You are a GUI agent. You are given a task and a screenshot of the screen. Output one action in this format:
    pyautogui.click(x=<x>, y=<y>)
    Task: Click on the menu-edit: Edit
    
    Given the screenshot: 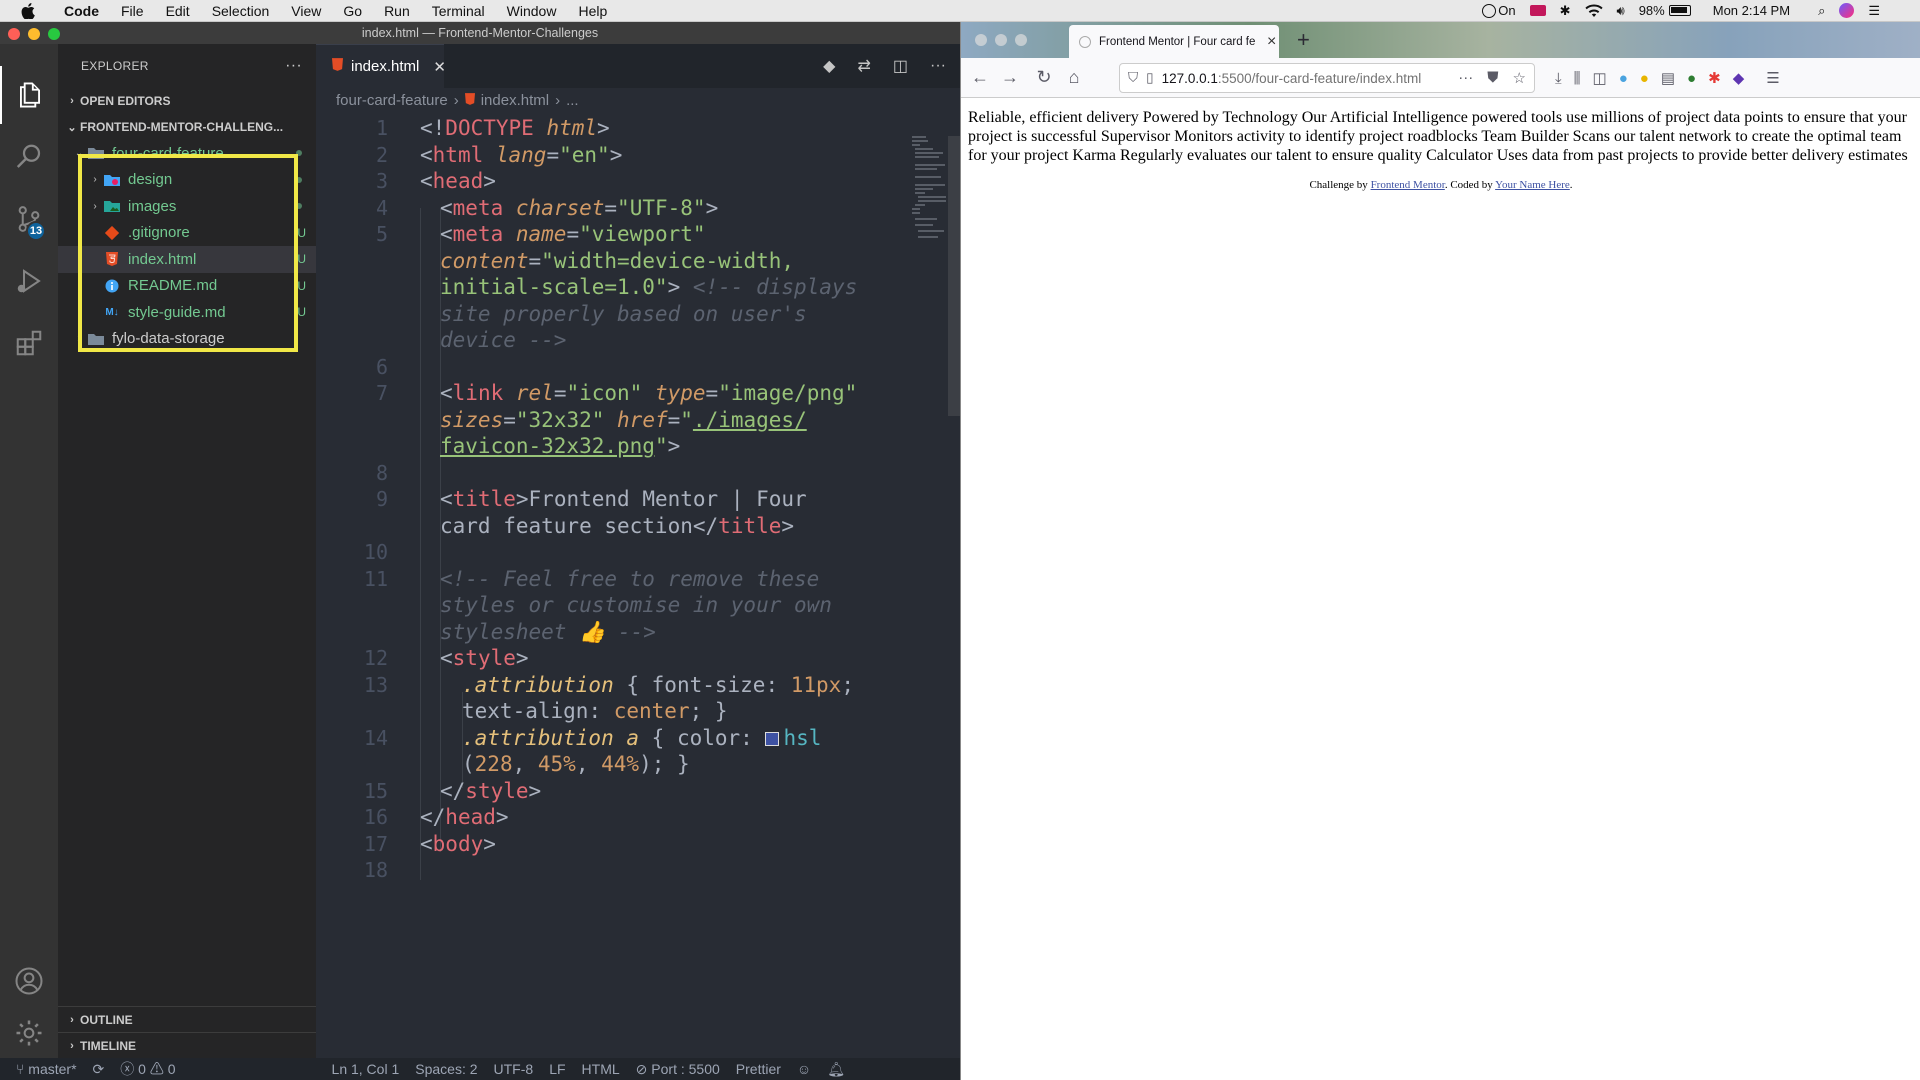 What is the action you would take?
    pyautogui.click(x=178, y=11)
    